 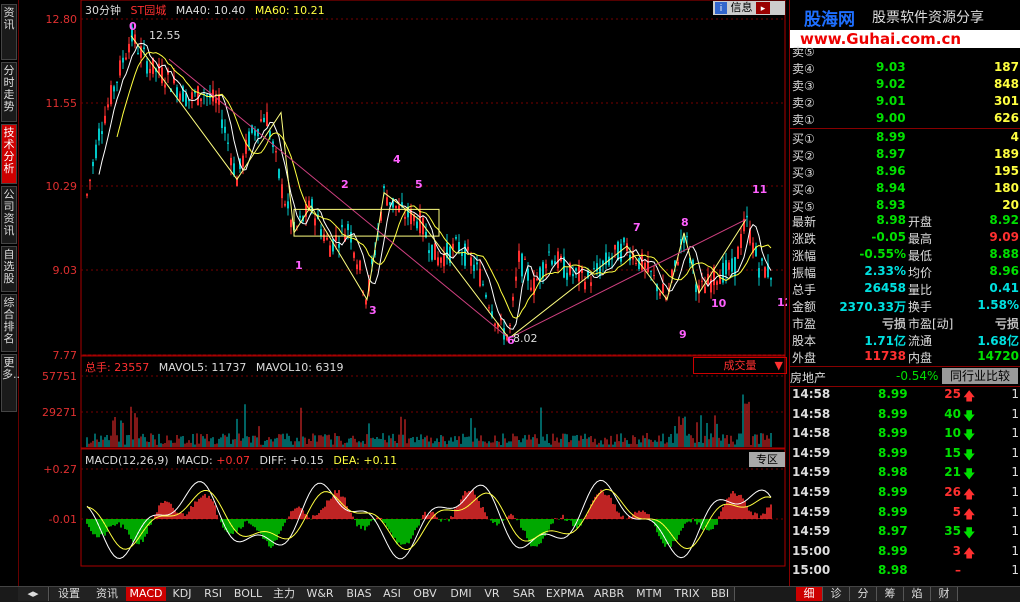 I want to click on bottom-tab-wr-7: W&R, so click(x=320, y=594).